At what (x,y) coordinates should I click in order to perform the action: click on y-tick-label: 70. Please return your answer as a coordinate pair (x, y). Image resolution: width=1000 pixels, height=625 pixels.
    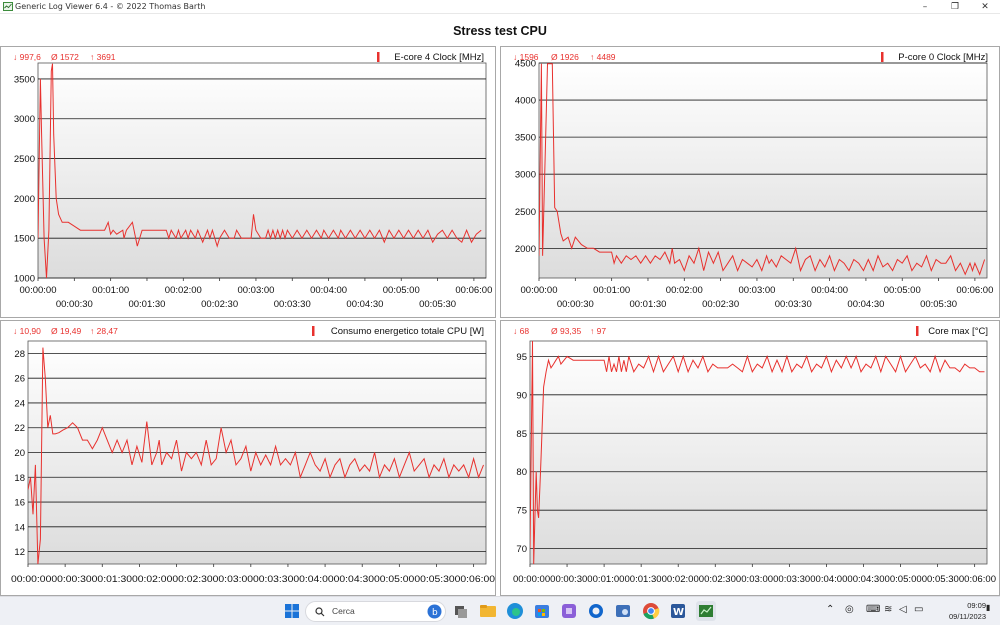
    Looking at the image, I should click on (521, 549).